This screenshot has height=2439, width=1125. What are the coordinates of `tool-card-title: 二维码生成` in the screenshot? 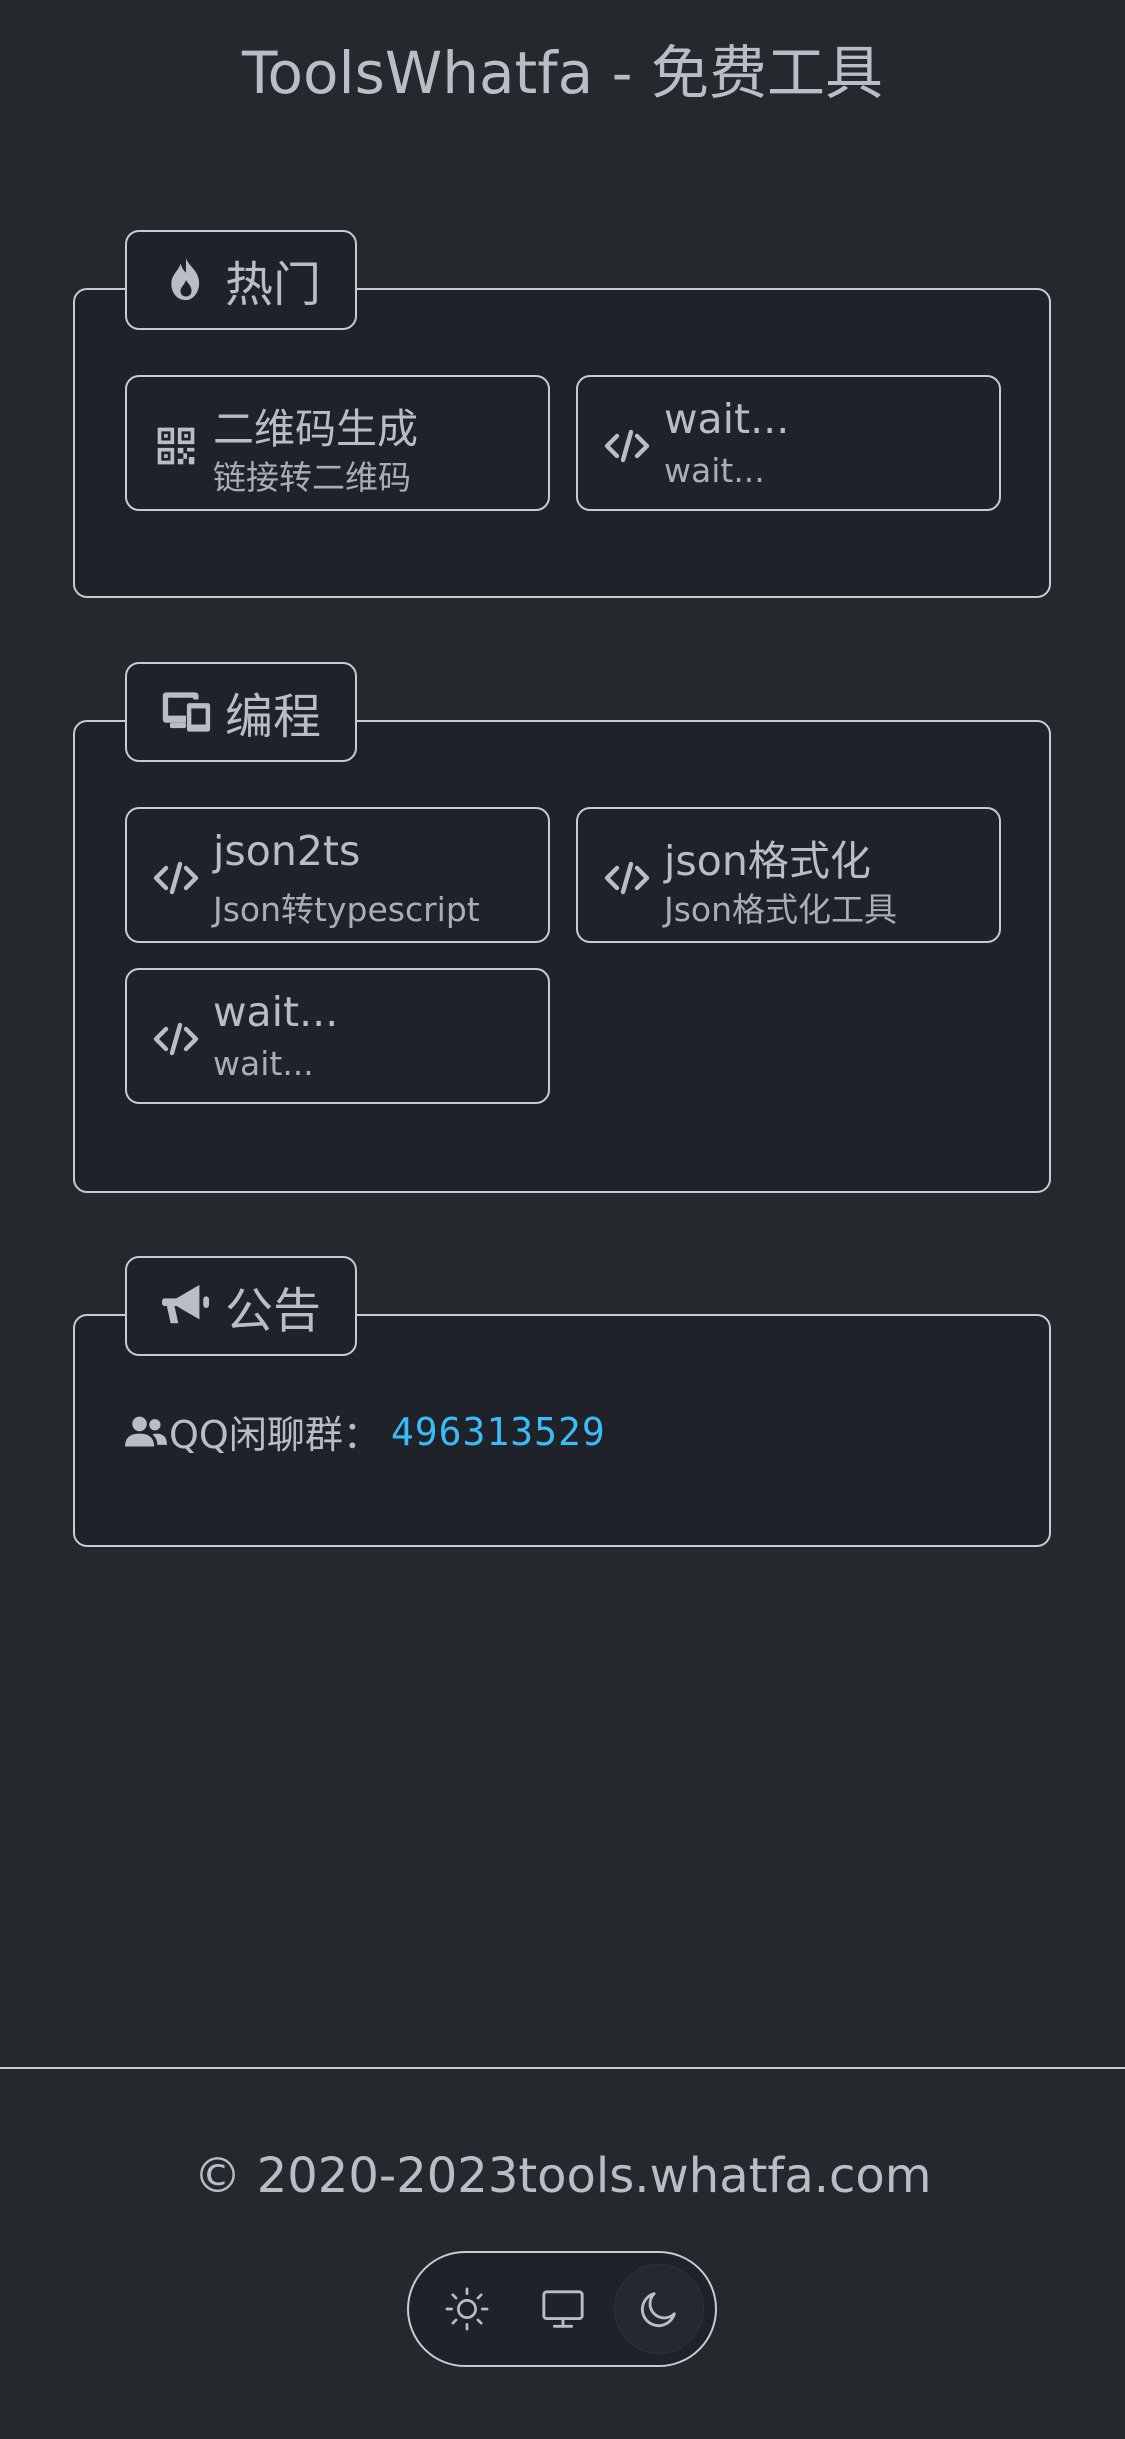 It's located at (315, 429).